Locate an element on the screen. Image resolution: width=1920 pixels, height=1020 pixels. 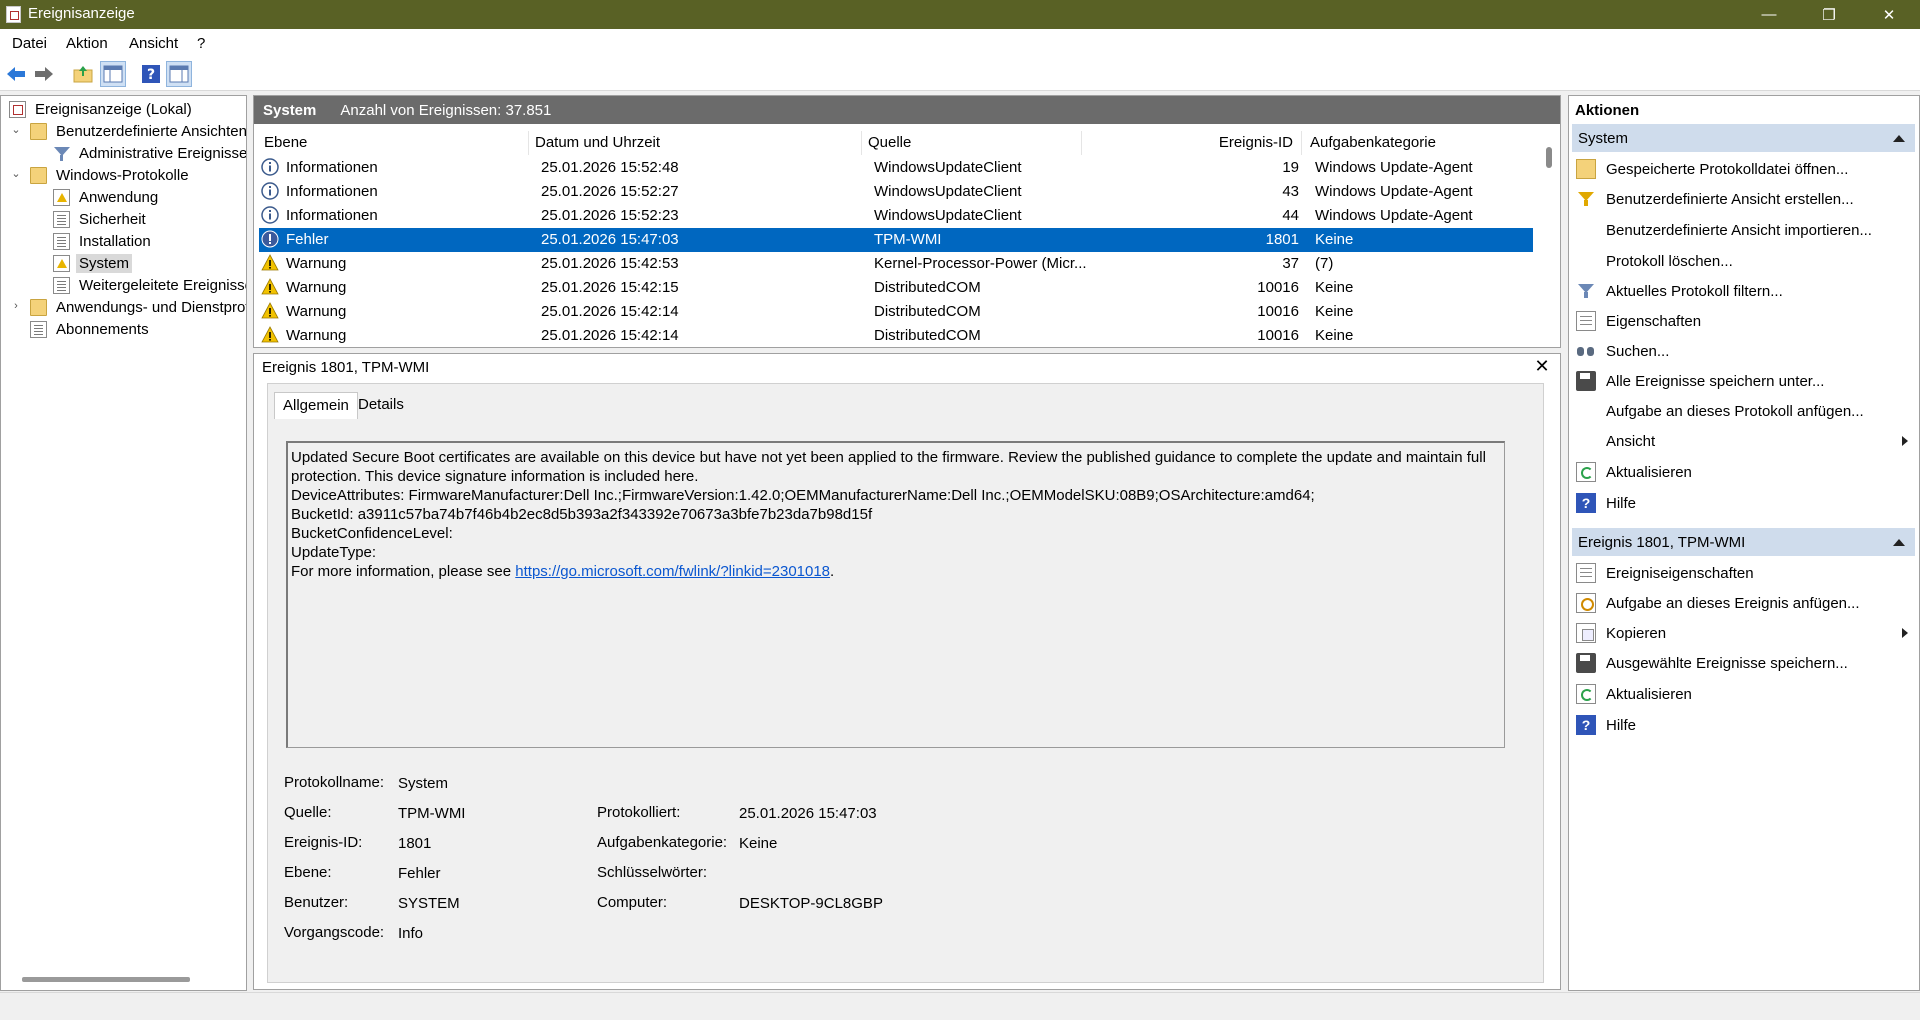
value-computer: DESKTOP-9CL8GBP is located at coordinates (811, 903).